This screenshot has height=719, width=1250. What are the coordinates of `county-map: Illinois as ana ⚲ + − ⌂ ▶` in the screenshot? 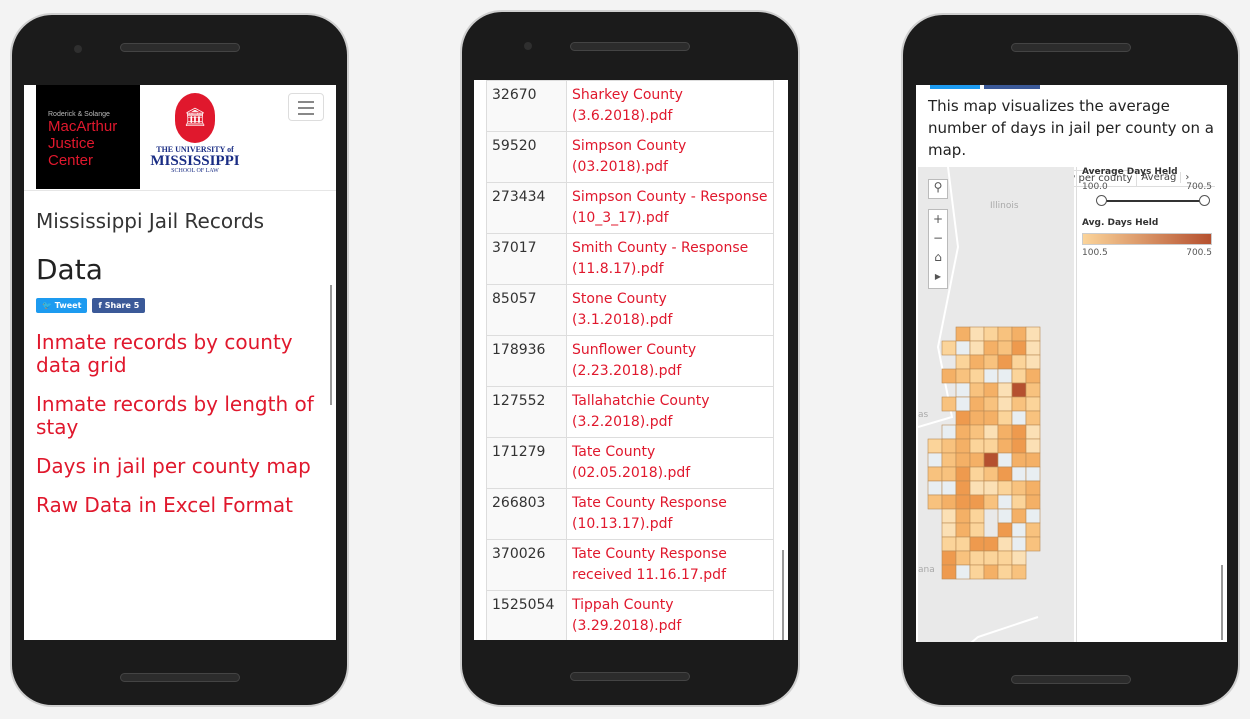 It's located at (995, 404).